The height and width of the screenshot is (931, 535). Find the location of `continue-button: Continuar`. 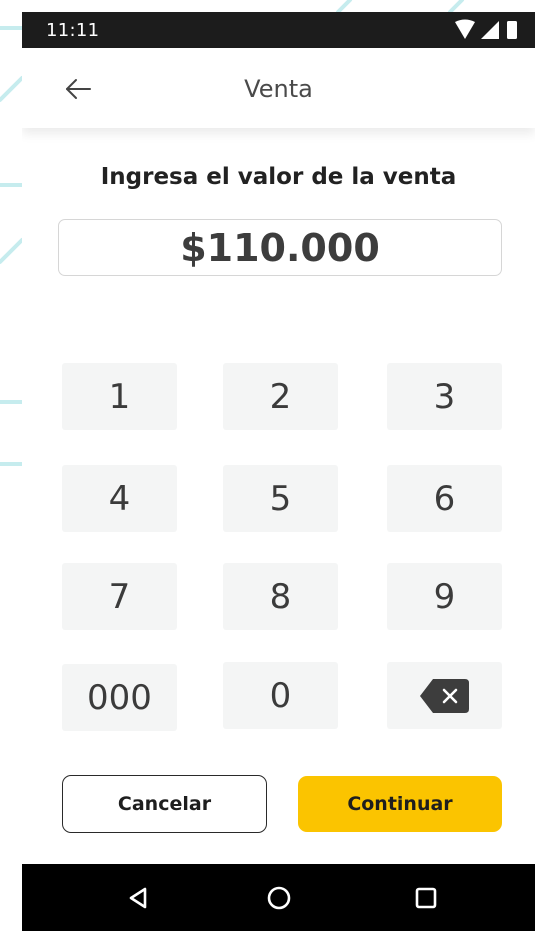

continue-button: Continuar is located at coordinates (400, 804).